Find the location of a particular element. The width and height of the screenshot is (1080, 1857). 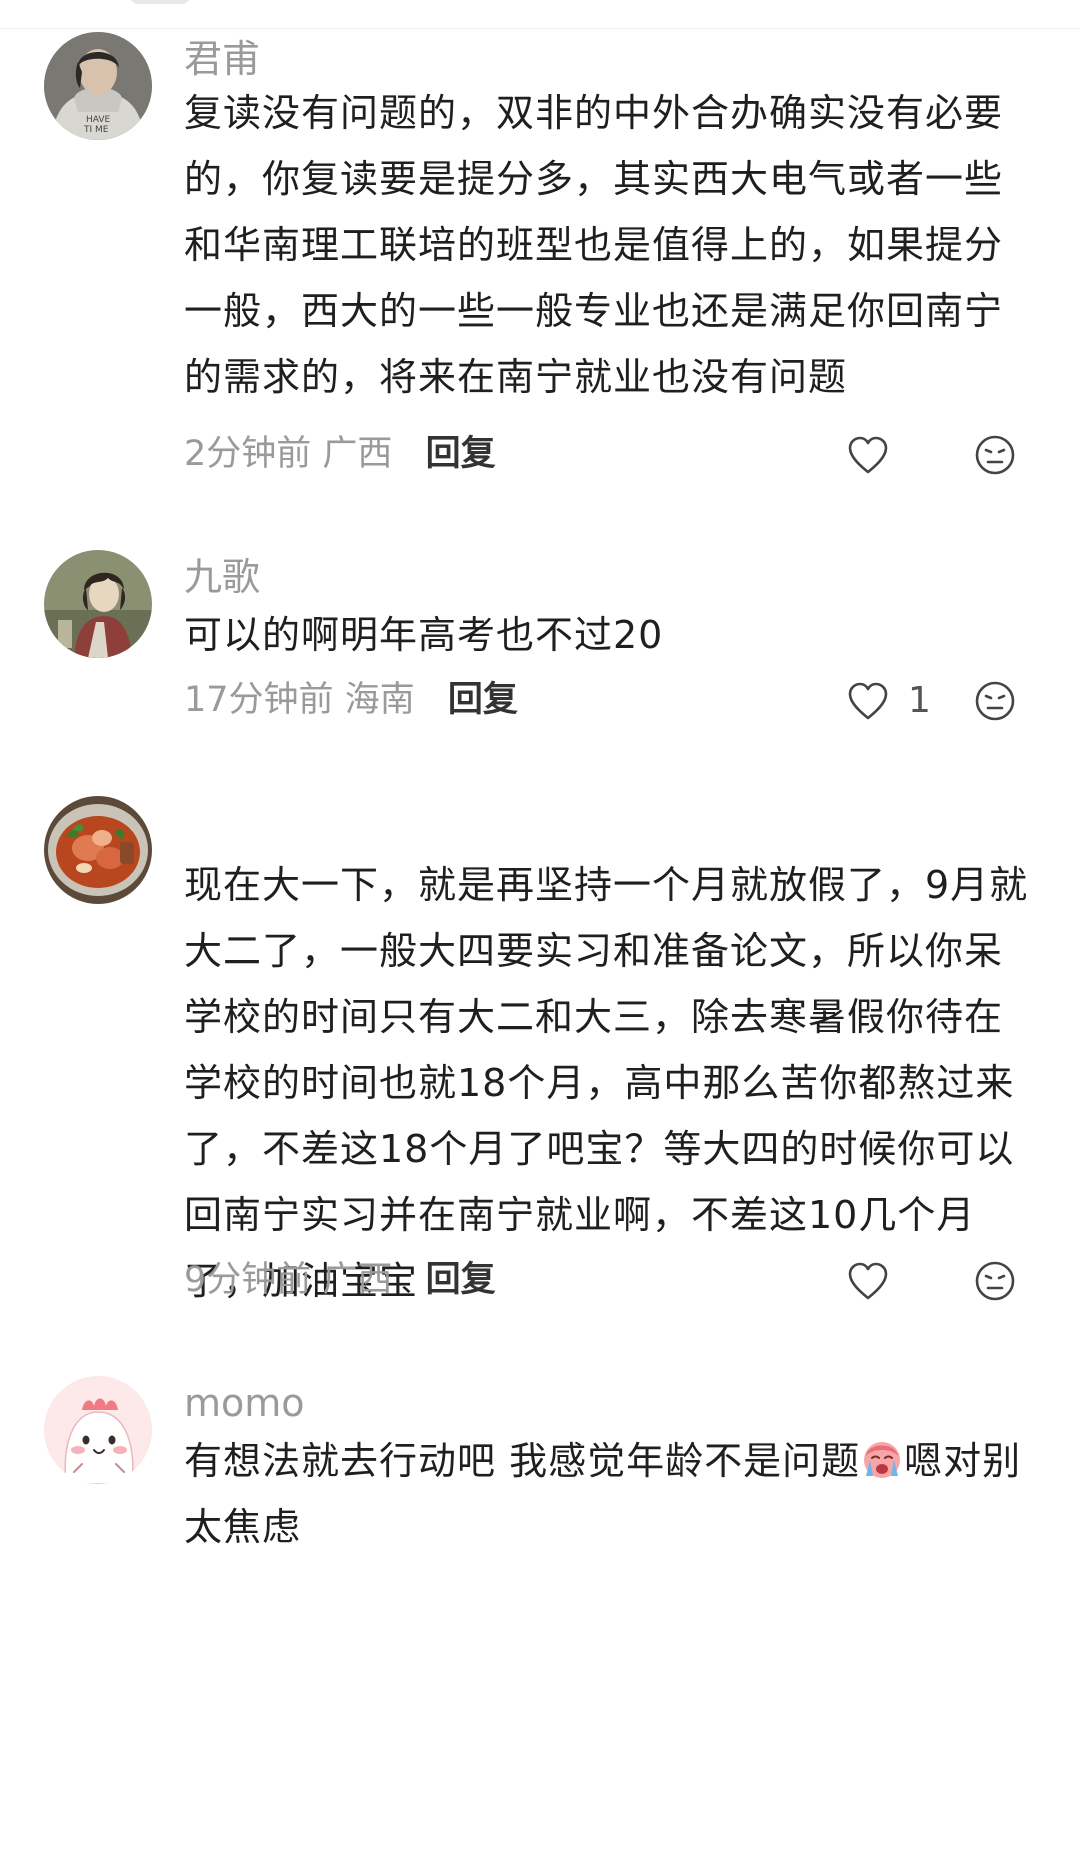

comment-time: 2分钟前 is located at coordinates (248, 454).